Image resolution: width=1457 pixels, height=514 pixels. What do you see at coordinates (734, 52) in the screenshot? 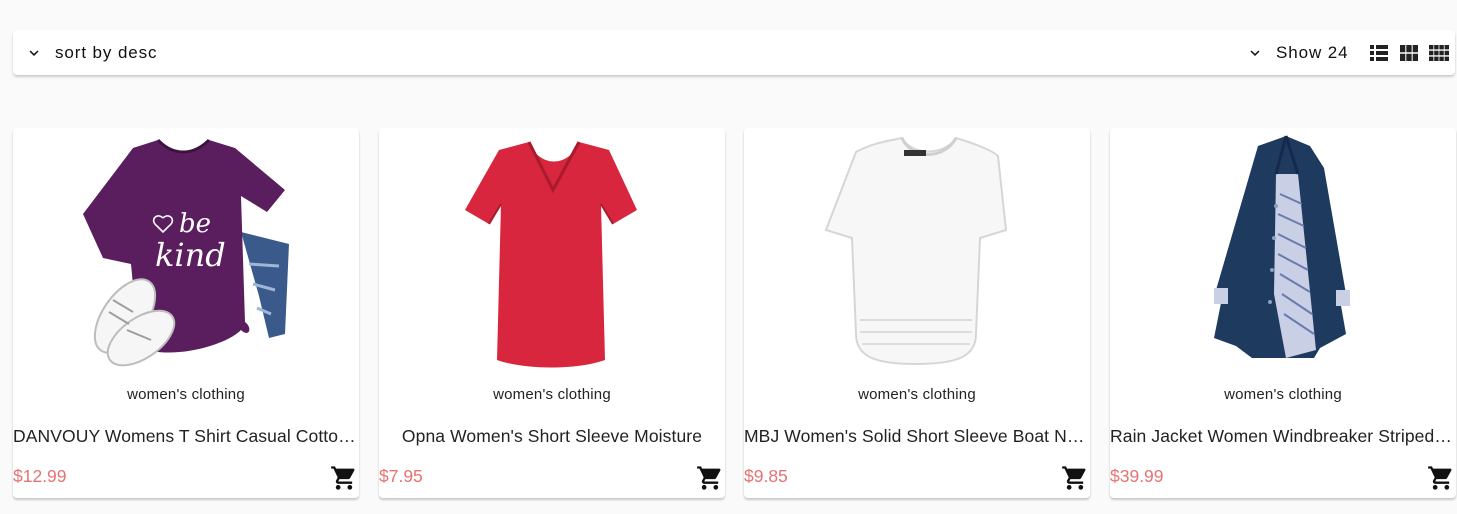
I see `products-toolbar: sort by desc Show 24` at bounding box center [734, 52].